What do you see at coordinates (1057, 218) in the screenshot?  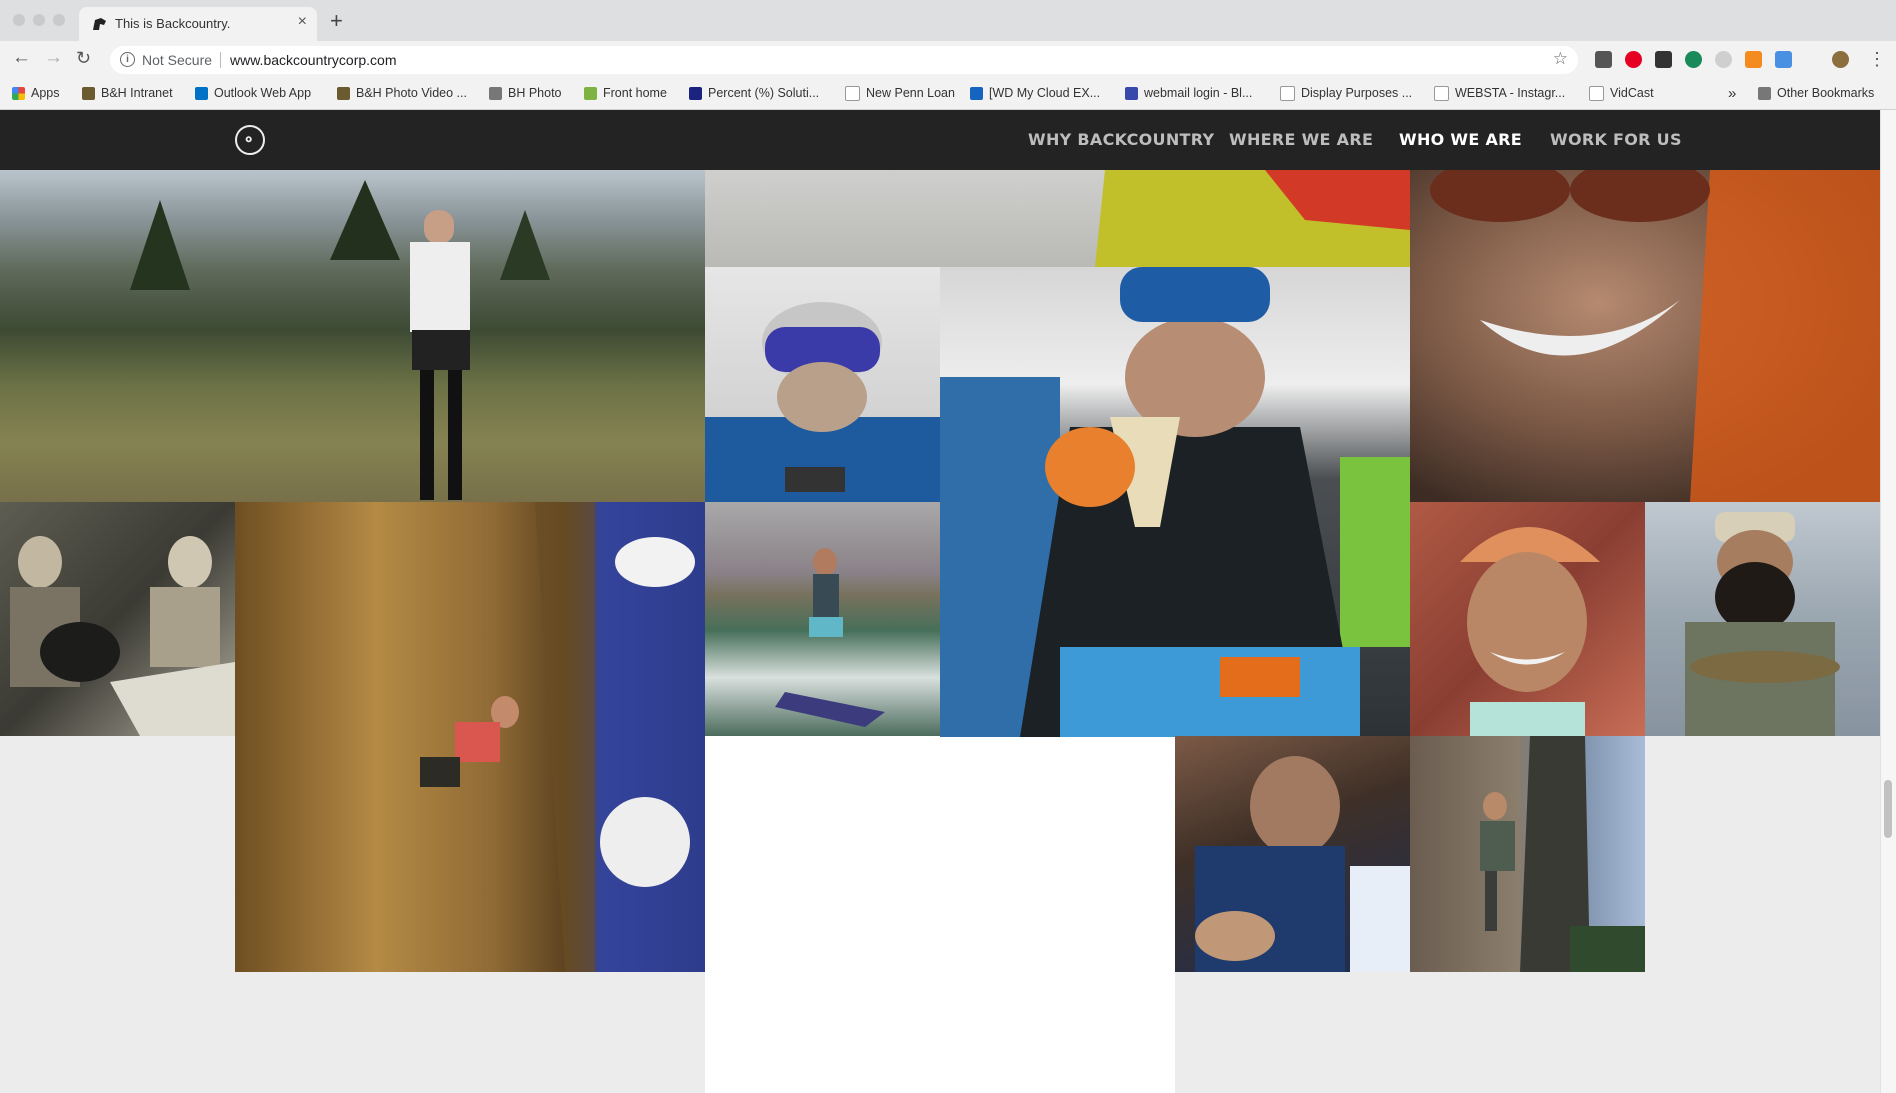 I see `photo-snow-closeup` at bounding box center [1057, 218].